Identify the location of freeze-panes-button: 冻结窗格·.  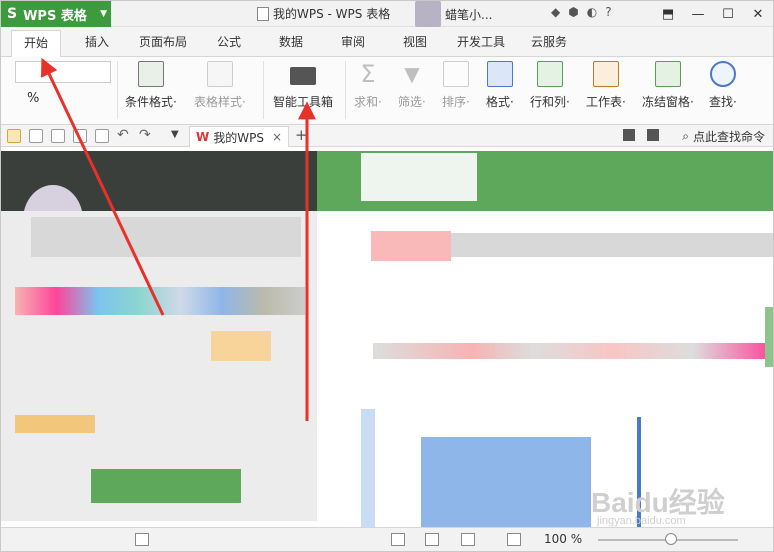
(668, 85).